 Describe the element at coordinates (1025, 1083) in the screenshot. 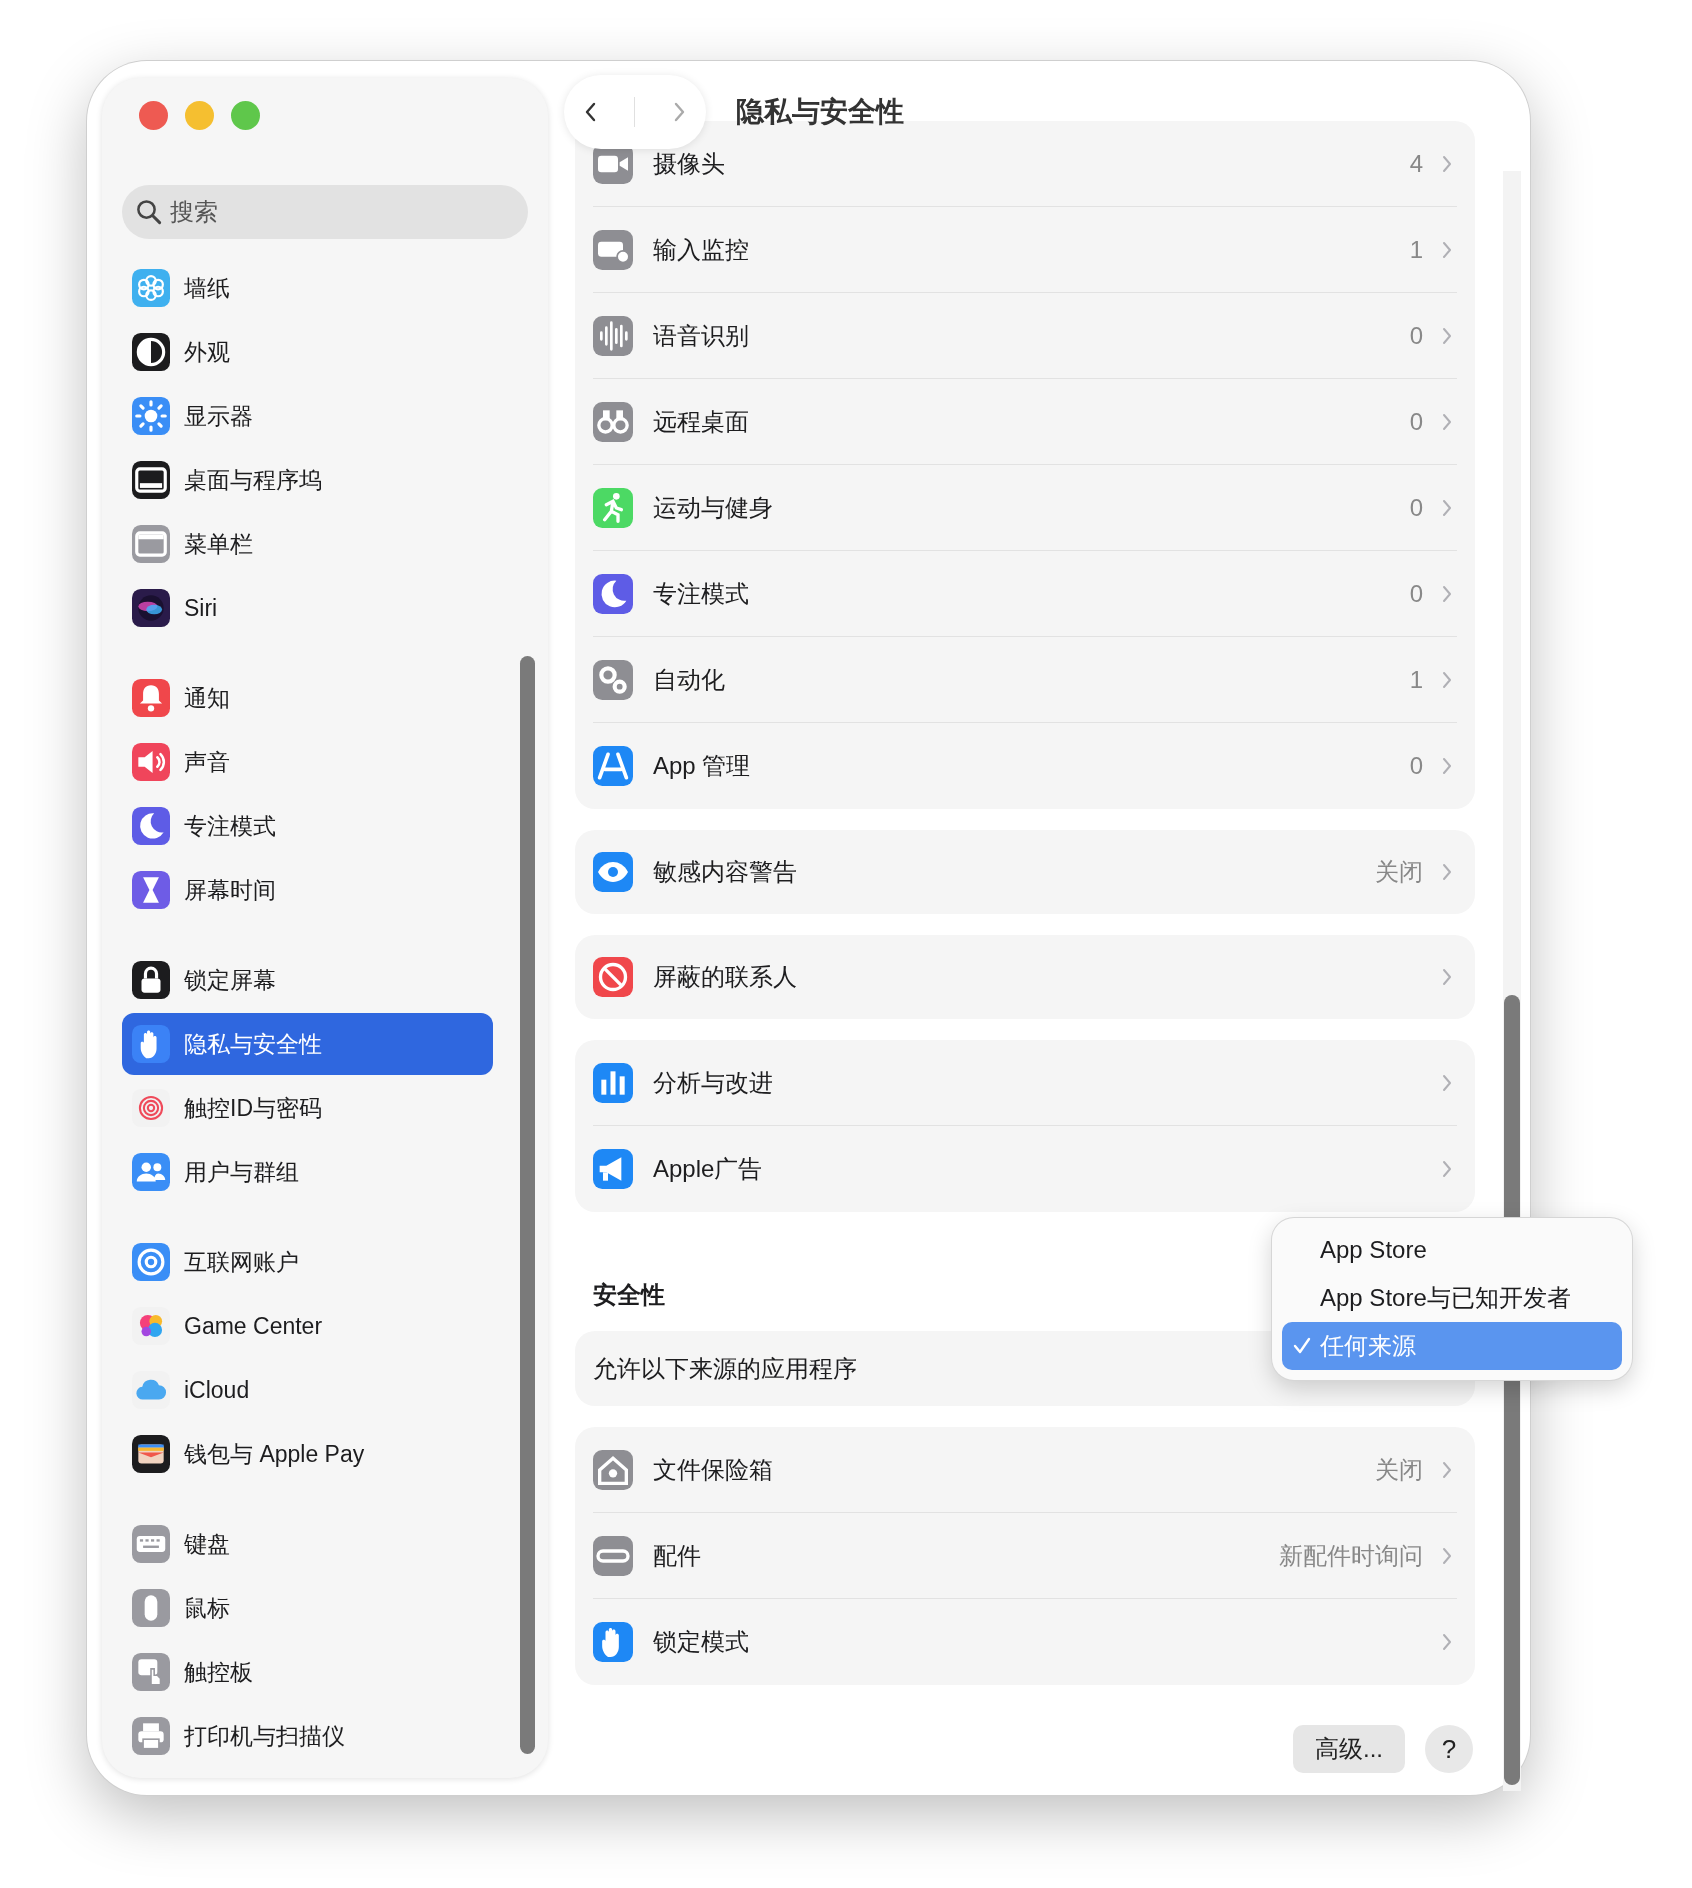

I see `settings-row: 分析与改进` at that location.